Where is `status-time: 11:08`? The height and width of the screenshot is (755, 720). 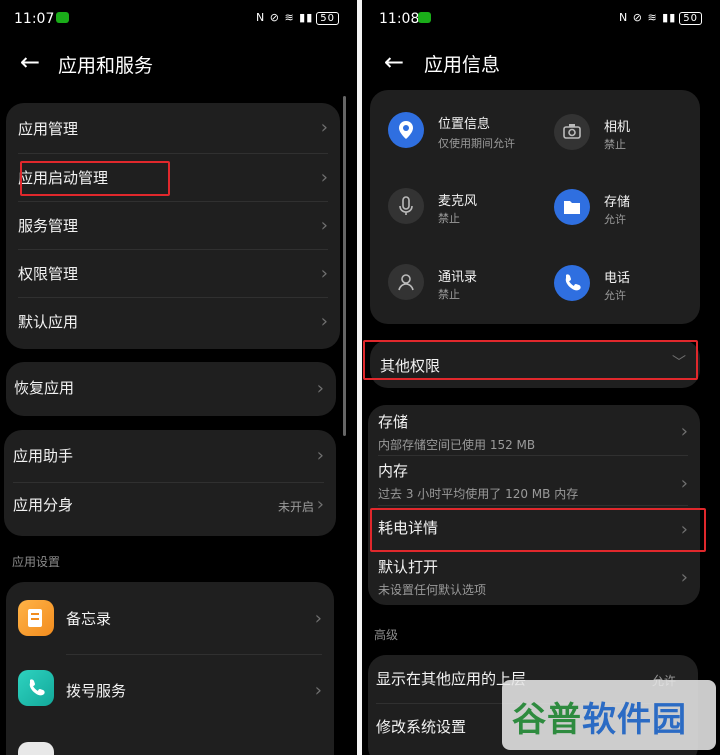
status-time: 11:08 is located at coordinates (399, 19).